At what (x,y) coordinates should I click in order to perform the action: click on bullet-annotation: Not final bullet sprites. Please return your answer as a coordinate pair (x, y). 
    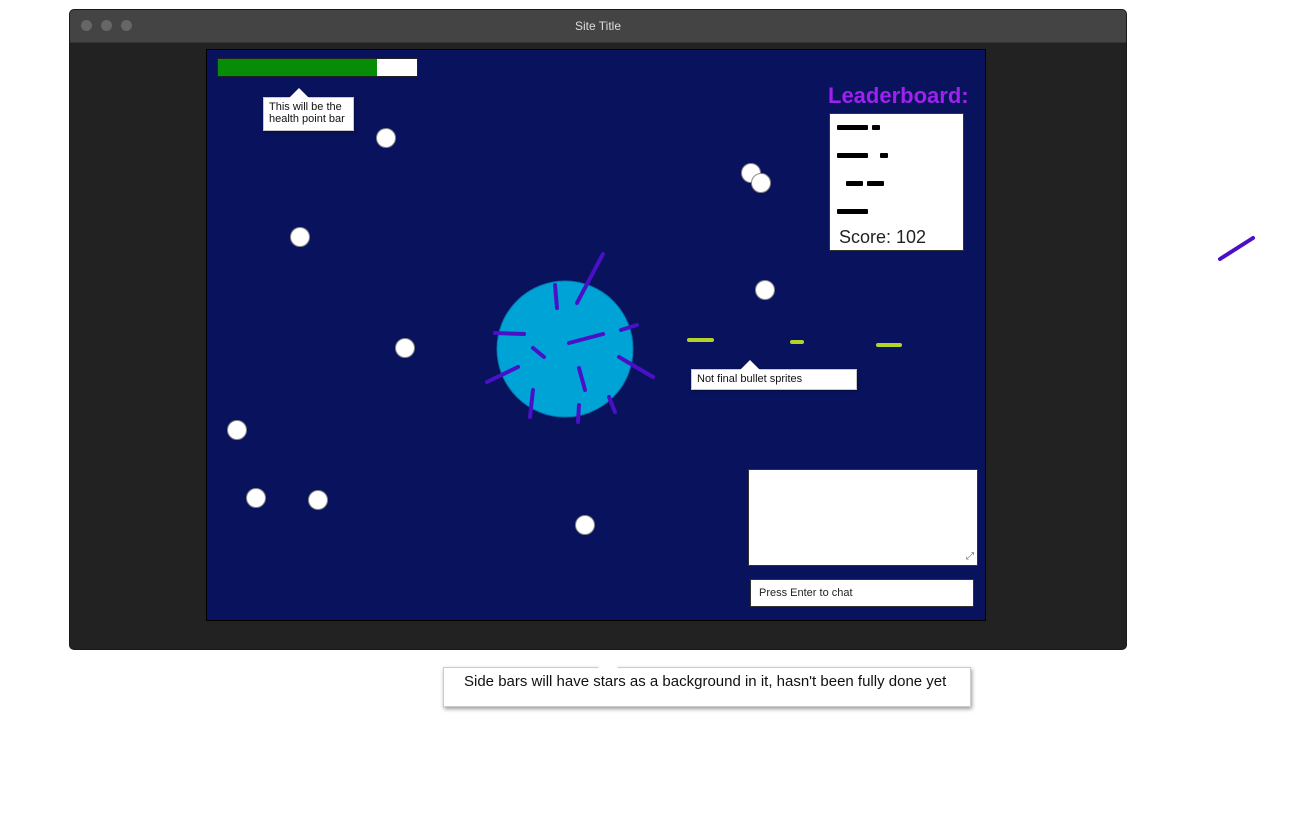
    Looking at the image, I should click on (774, 375).